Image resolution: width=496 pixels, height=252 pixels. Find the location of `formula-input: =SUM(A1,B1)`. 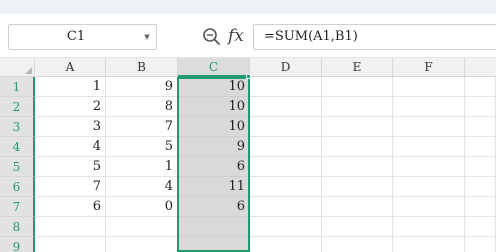

formula-input: =SUM(A1,B1) is located at coordinates (374, 37).